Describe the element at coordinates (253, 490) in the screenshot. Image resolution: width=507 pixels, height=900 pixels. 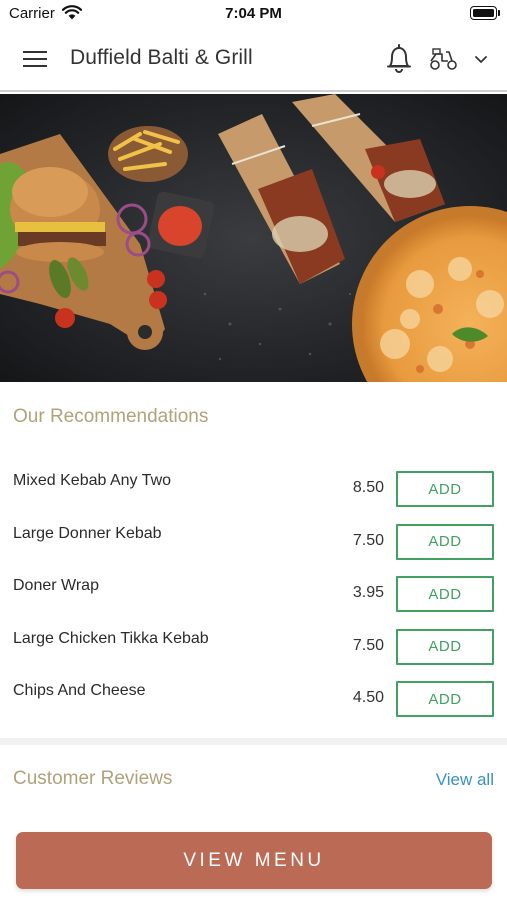
I see `list-item: Mixed Kebab Any Two 8.50 ADD` at that location.